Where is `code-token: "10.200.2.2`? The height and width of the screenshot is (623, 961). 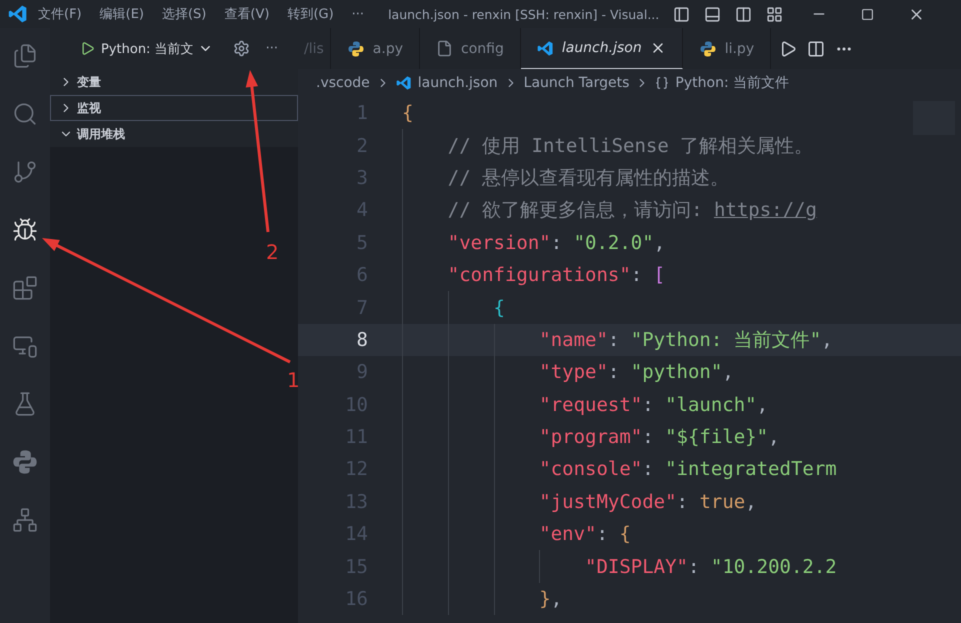
code-token: "10.200.2.2 is located at coordinates (773, 567).